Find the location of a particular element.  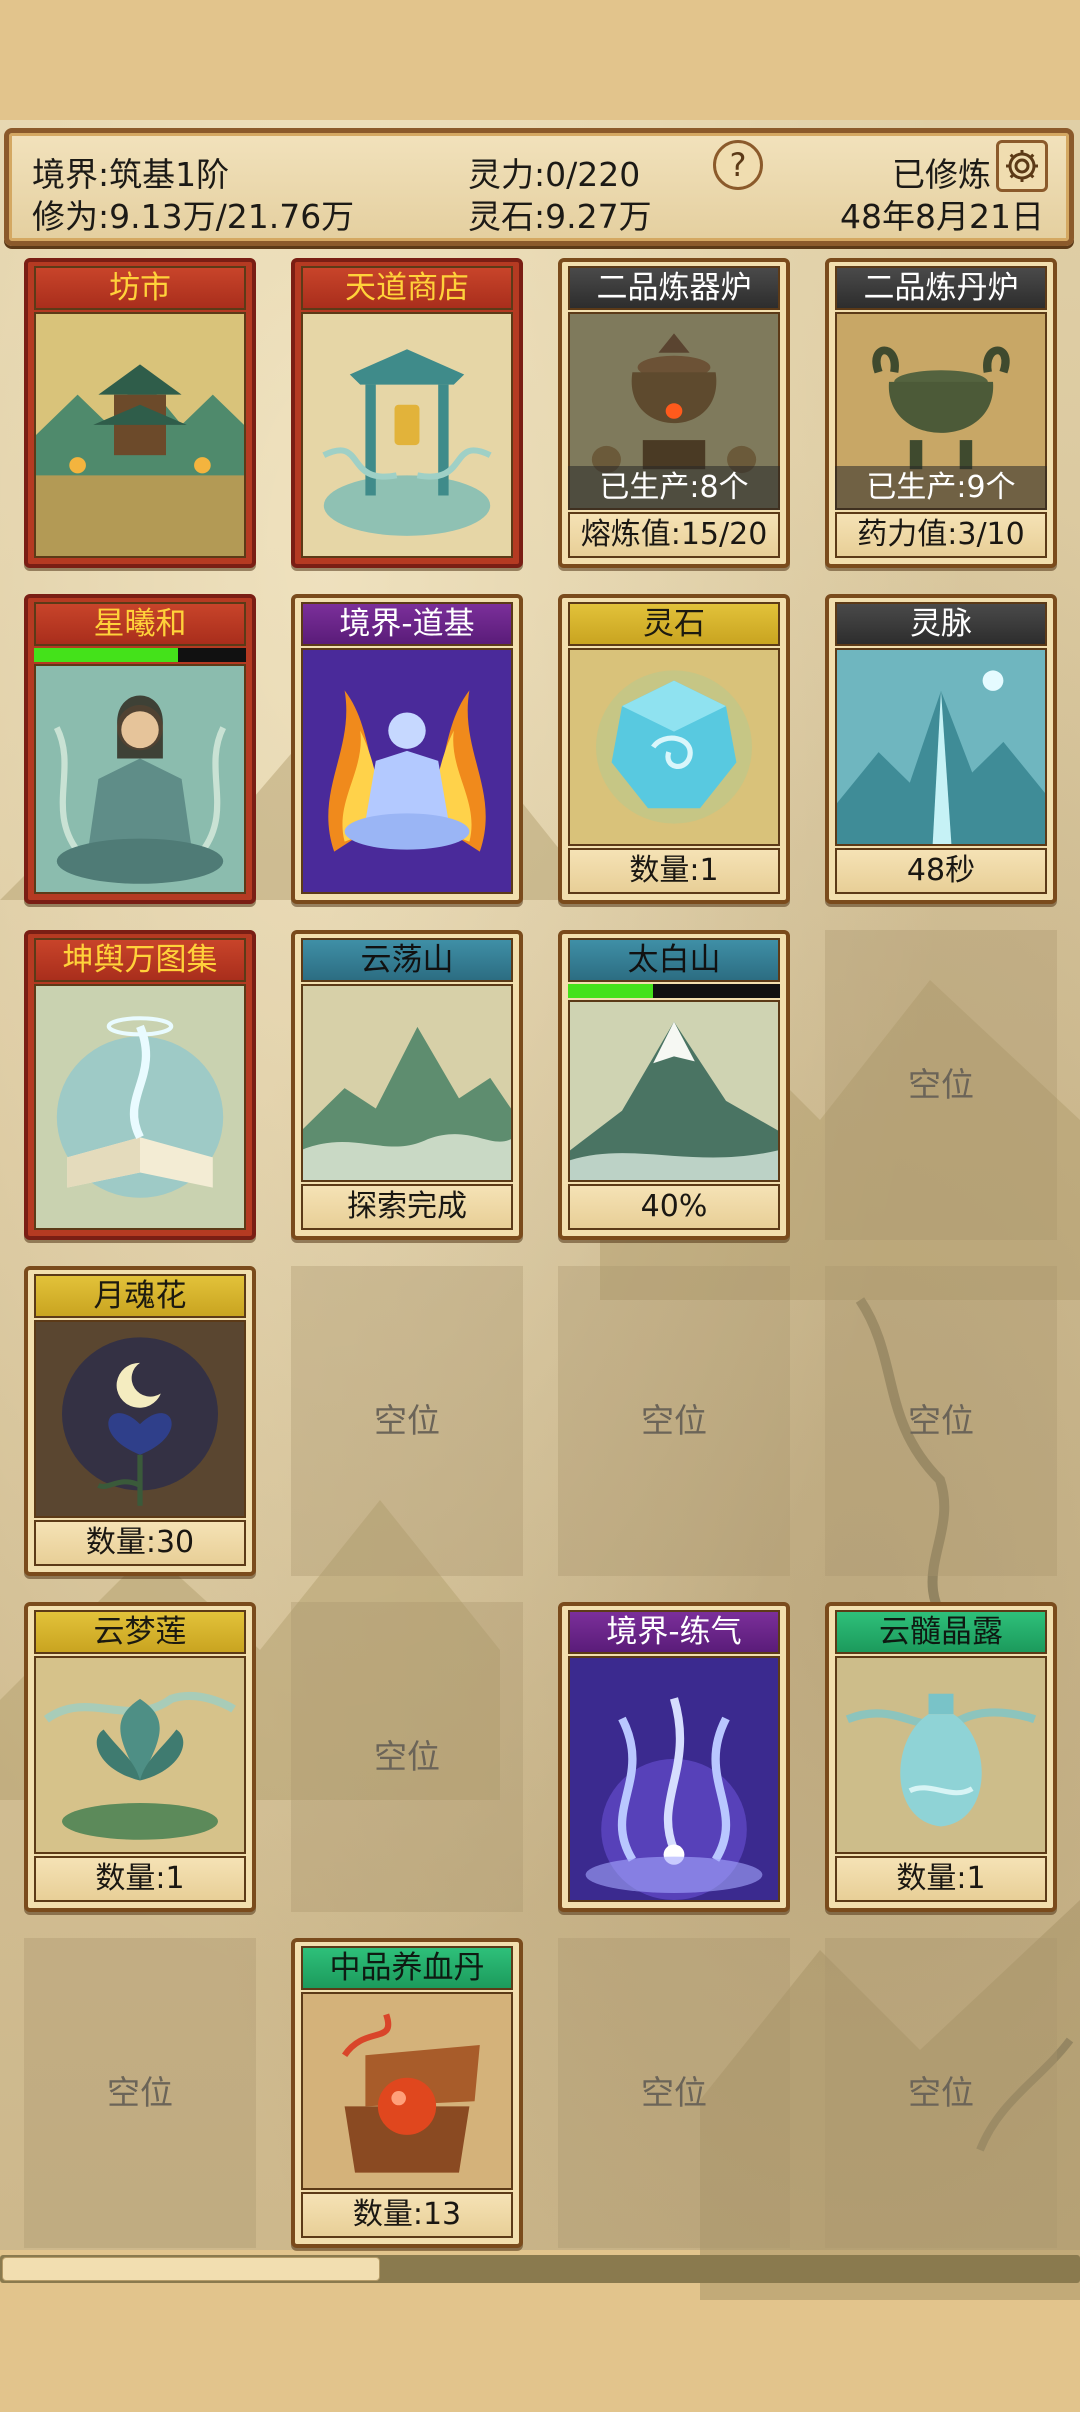

cultivation-text: 修为:9.13万/21.76万 is located at coordinates (193, 216).